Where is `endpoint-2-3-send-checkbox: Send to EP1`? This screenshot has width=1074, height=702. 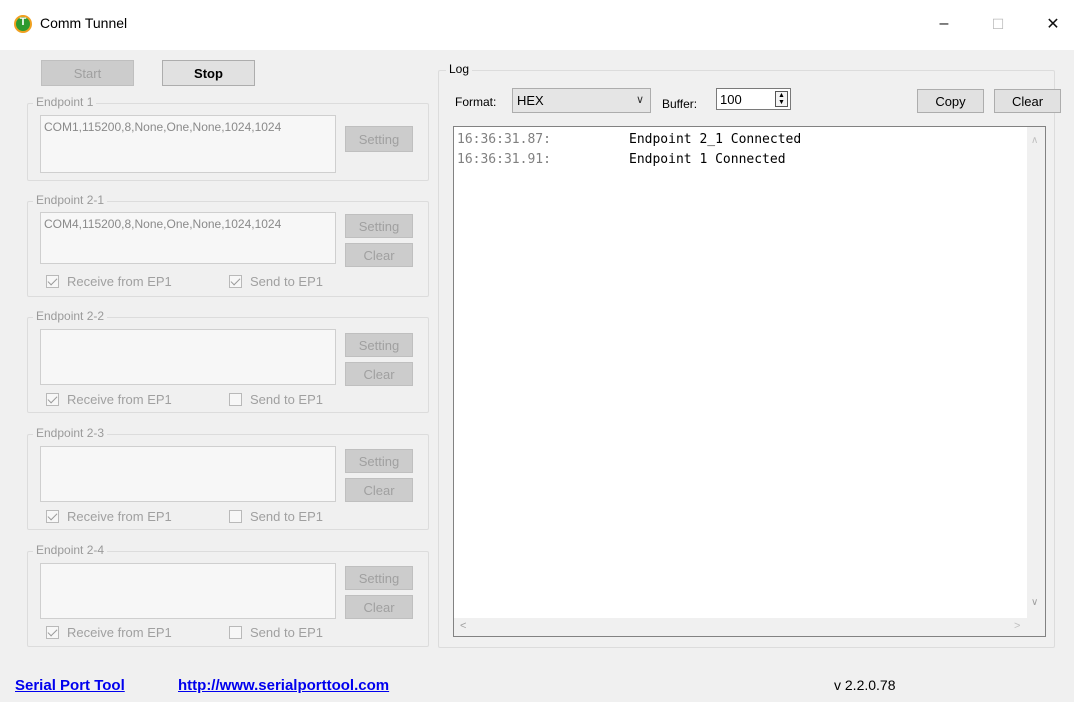
endpoint-2-3-send-checkbox: Send to EP1 is located at coordinates (276, 516).